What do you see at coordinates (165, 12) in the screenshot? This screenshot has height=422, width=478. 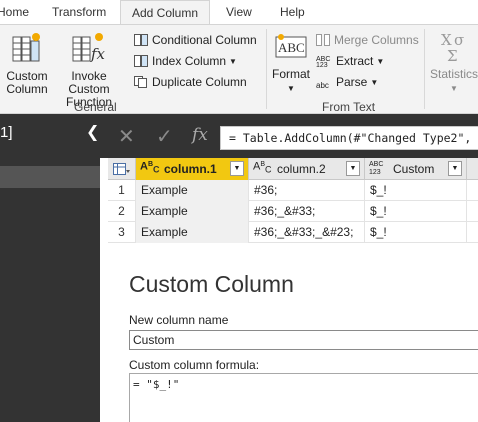 I see `tab-add-column: Add Column` at bounding box center [165, 12].